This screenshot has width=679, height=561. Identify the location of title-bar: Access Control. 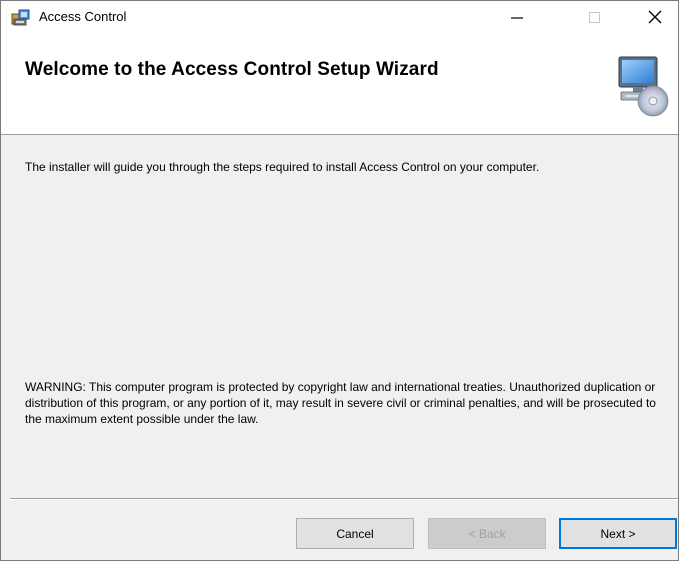
(339, 17).